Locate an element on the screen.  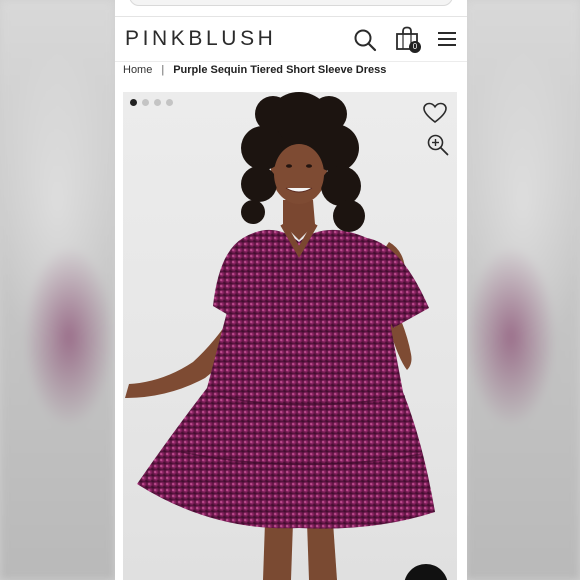
breadcrumb-home-link: Home is located at coordinates (137, 70).